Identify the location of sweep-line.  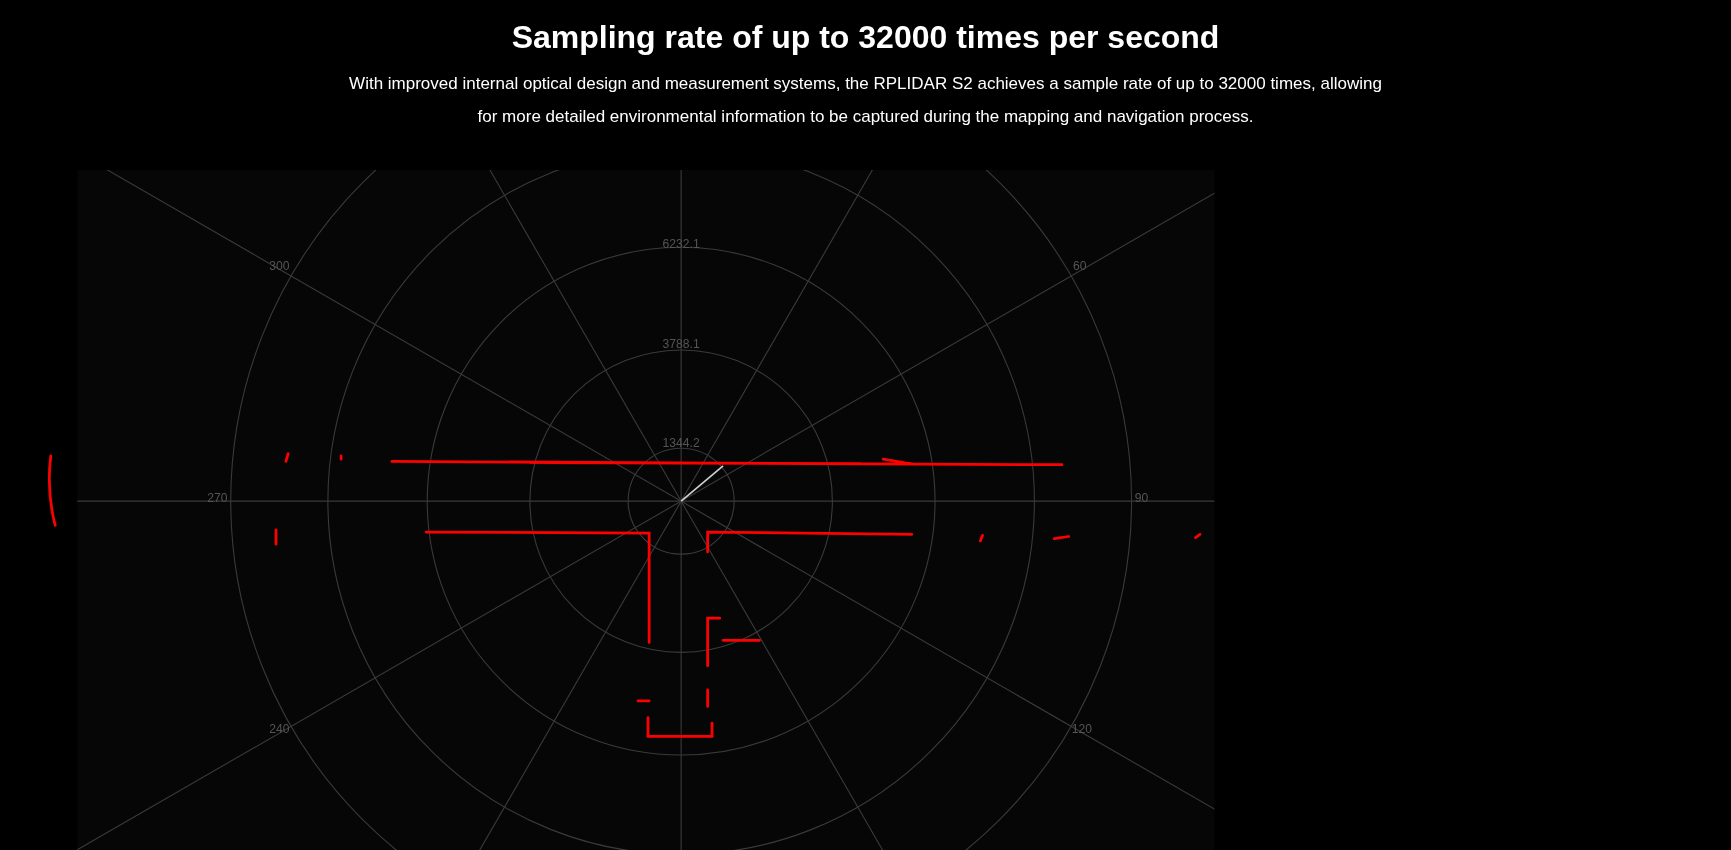
(702, 483).